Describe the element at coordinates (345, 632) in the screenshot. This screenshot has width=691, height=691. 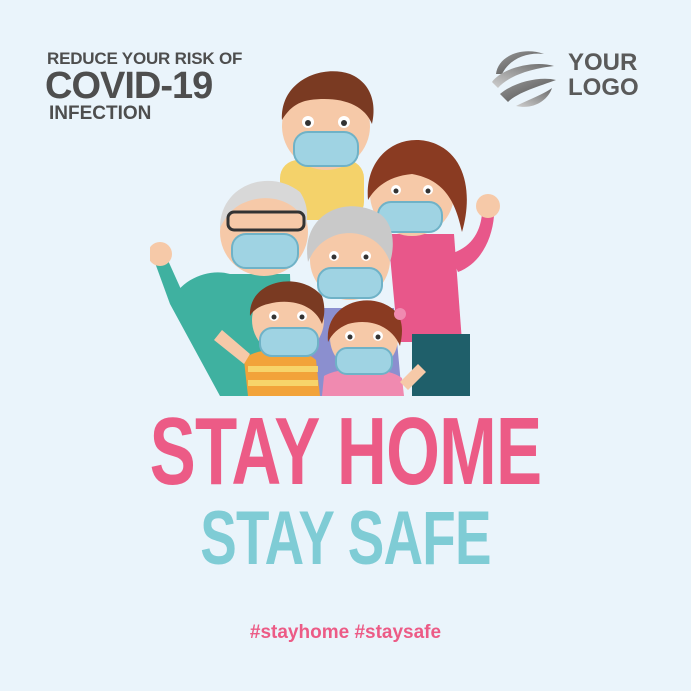
I see `hashtags-text: #stayhome #staysafe` at that location.